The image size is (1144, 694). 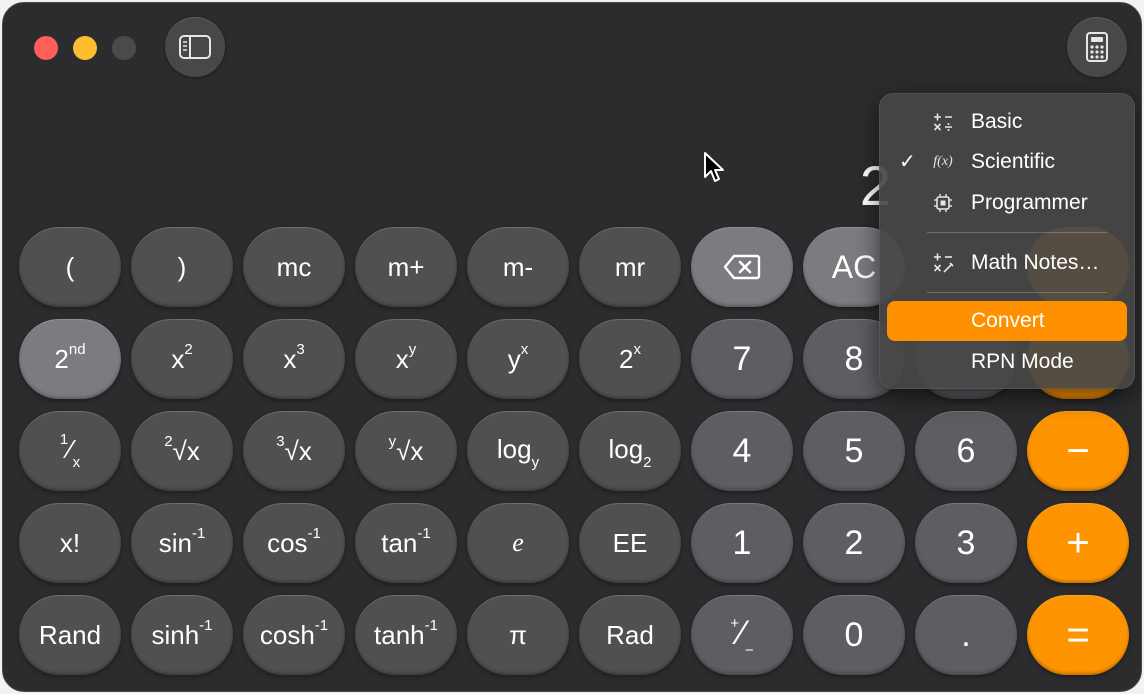 I want to click on log-2-key: log2, so click(x=630, y=451).